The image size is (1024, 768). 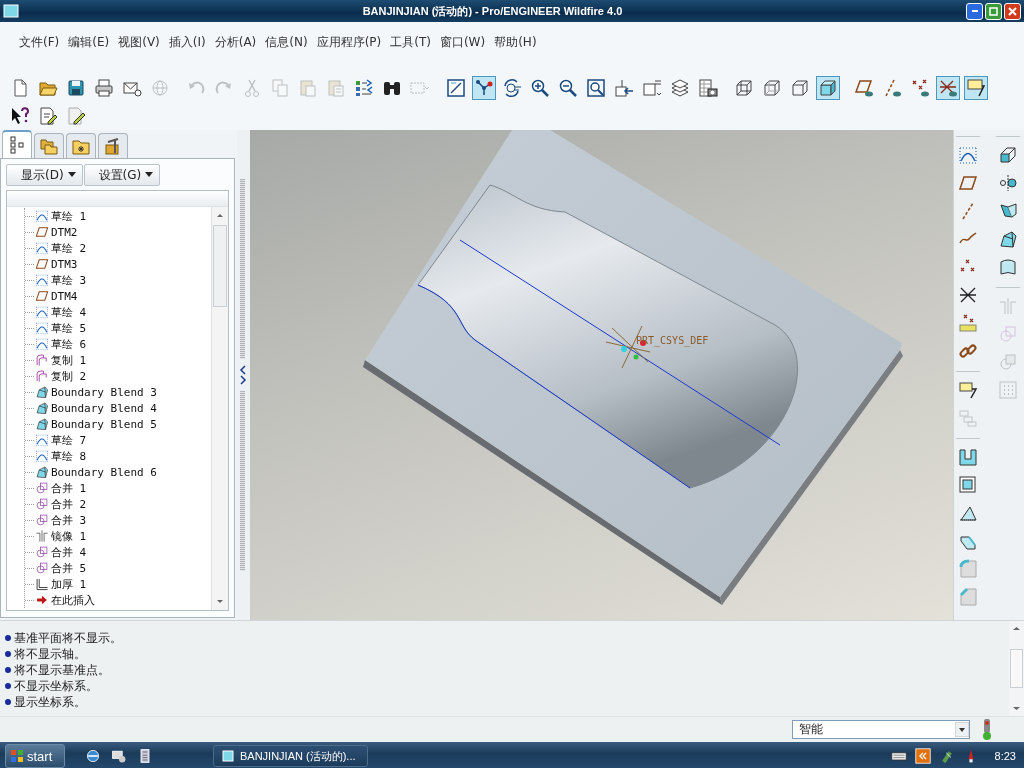 What do you see at coordinates (920, 88) in the screenshot?
I see `datum-point-eye-icon` at bounding box center [920, 88].